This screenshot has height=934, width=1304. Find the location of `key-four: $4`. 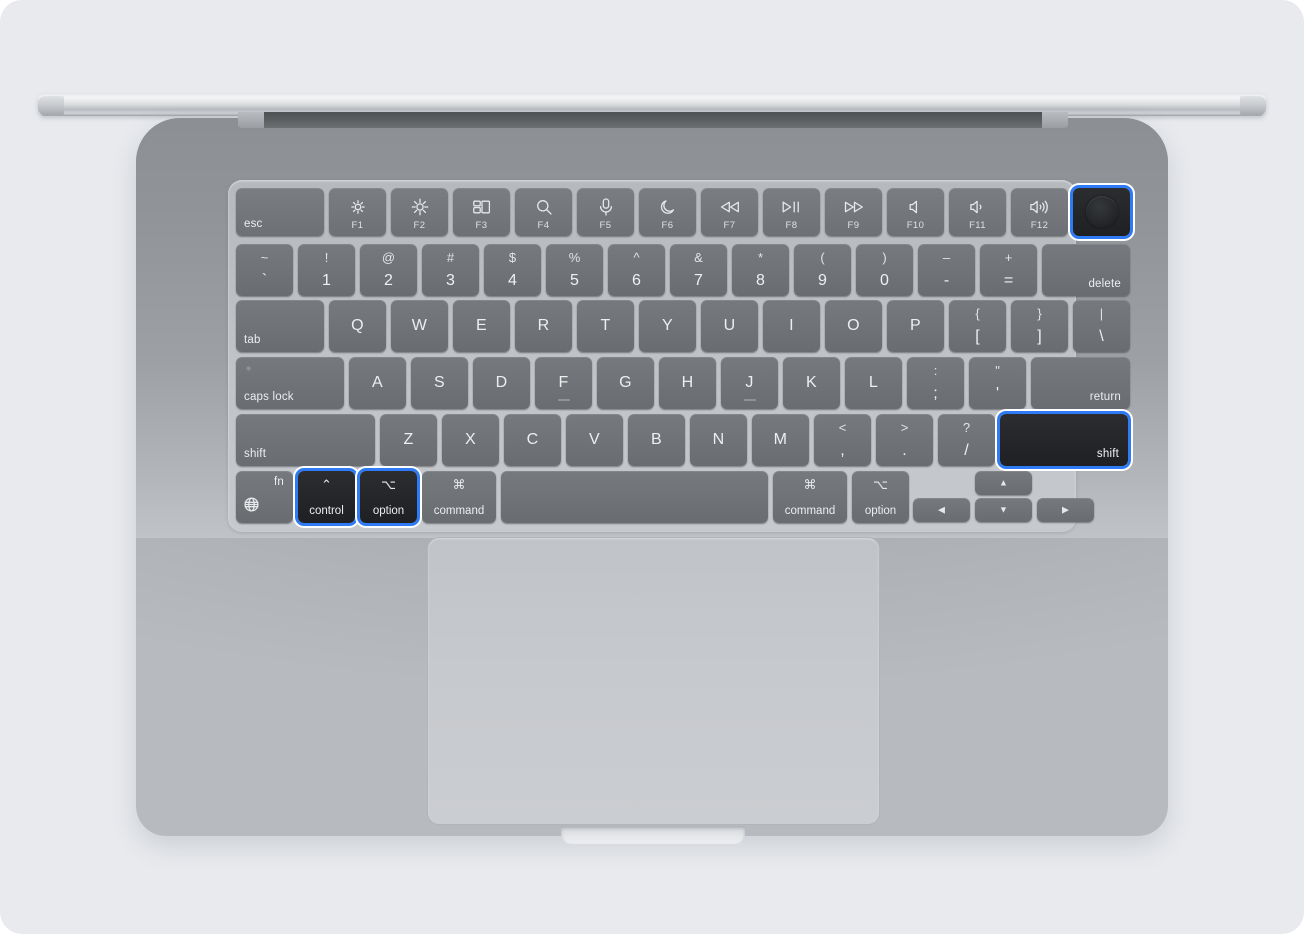

key-four: $4 is located at coordinates (512, 270).